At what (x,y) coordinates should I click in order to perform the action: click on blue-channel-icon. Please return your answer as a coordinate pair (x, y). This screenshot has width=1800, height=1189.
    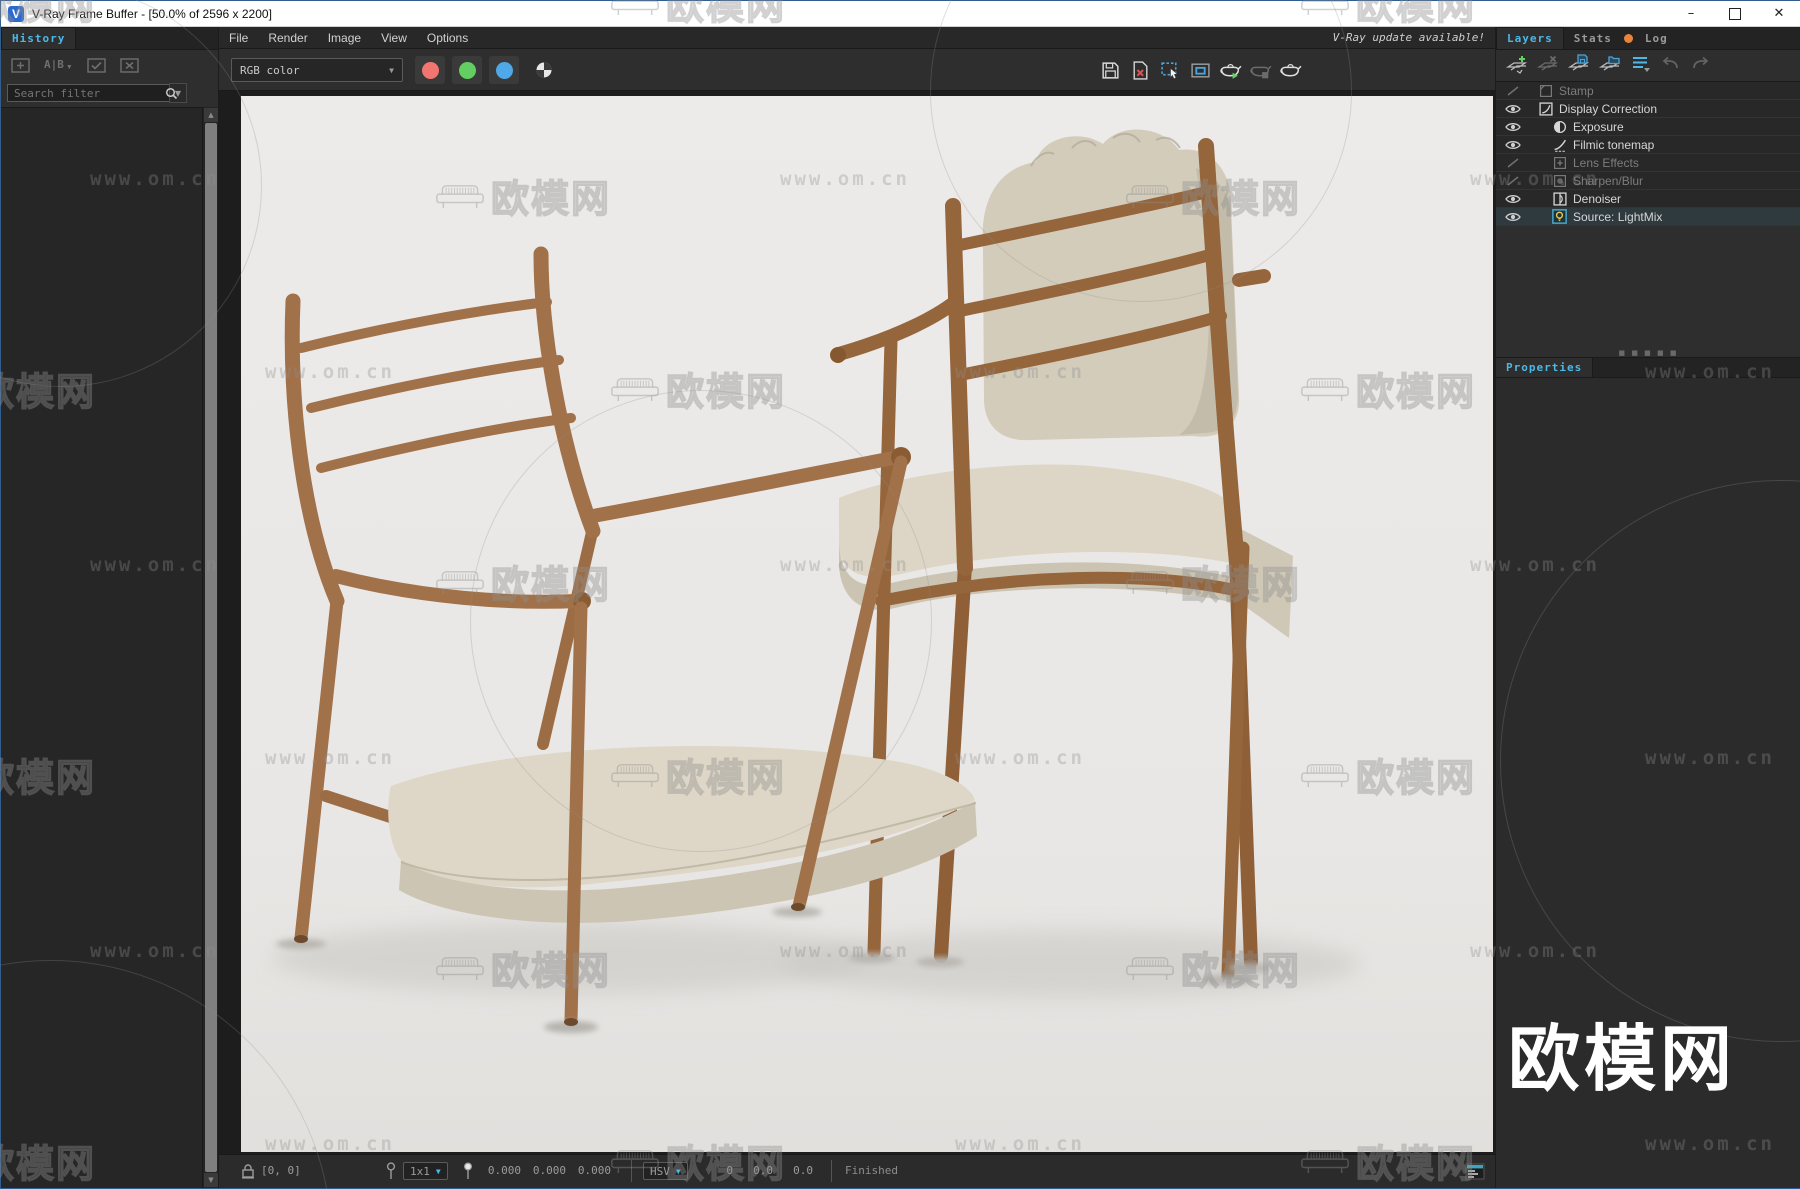
    Looking at the image, I should click on (504, 70).